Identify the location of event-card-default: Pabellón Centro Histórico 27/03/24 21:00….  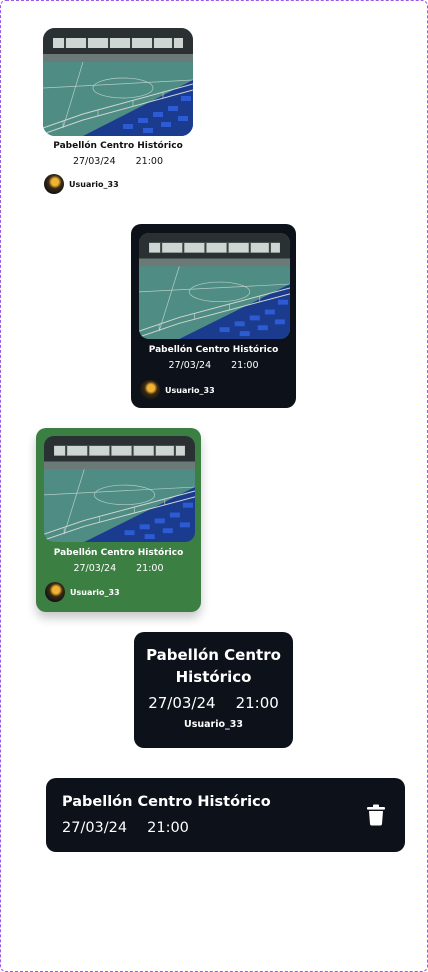
(118, 111).